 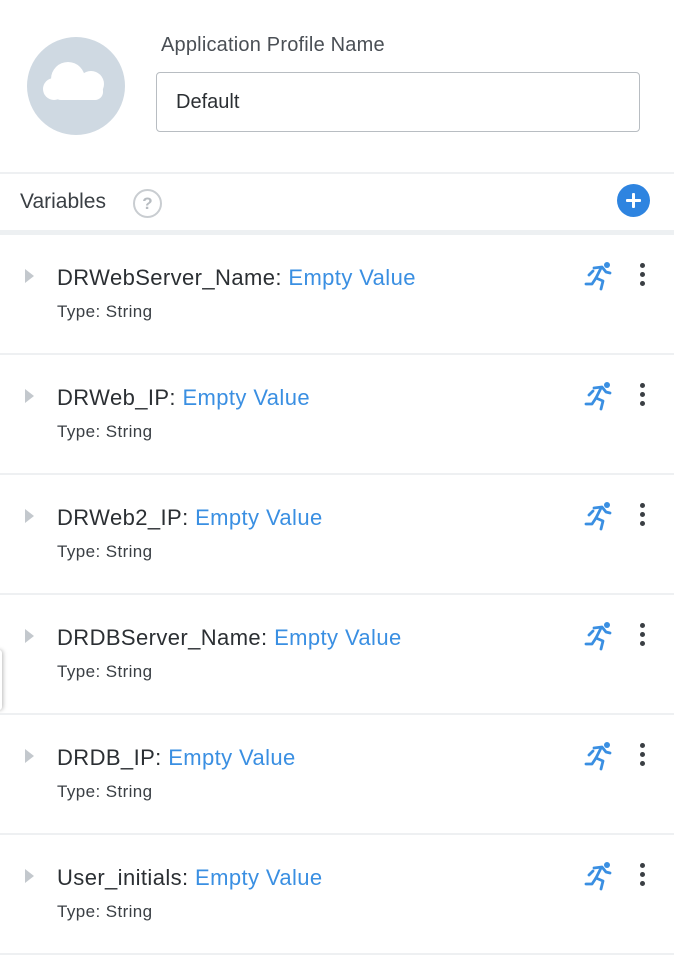 What do you see at coordinates (169, 277) in the screenshot?
I see `variable-name: DRWebServer_Name:` at bounding box center [169, 277].